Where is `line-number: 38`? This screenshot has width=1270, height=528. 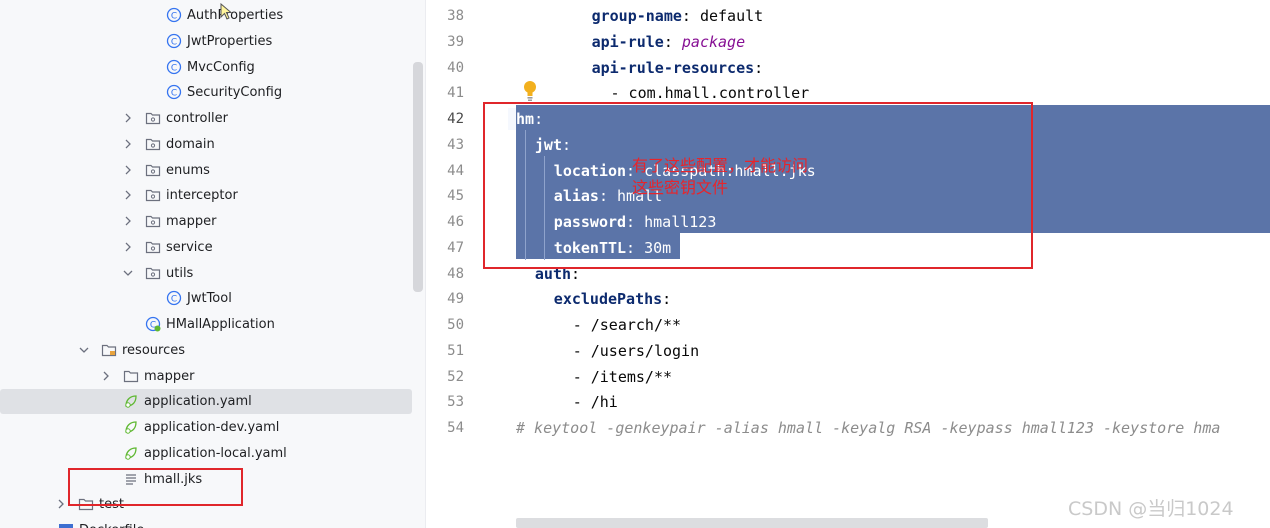
line-number: 38 is located at coordinates (455, 16).